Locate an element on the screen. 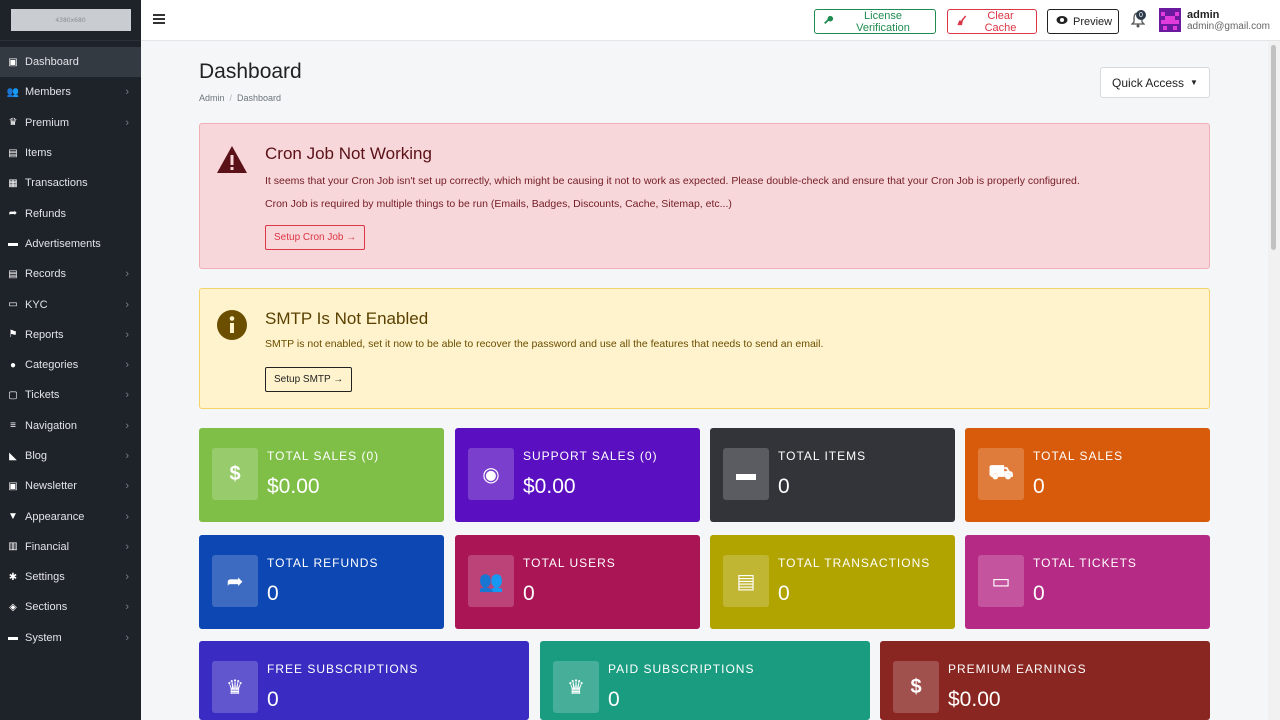  users-icon: 👥 is located at coordinates (13, 92).